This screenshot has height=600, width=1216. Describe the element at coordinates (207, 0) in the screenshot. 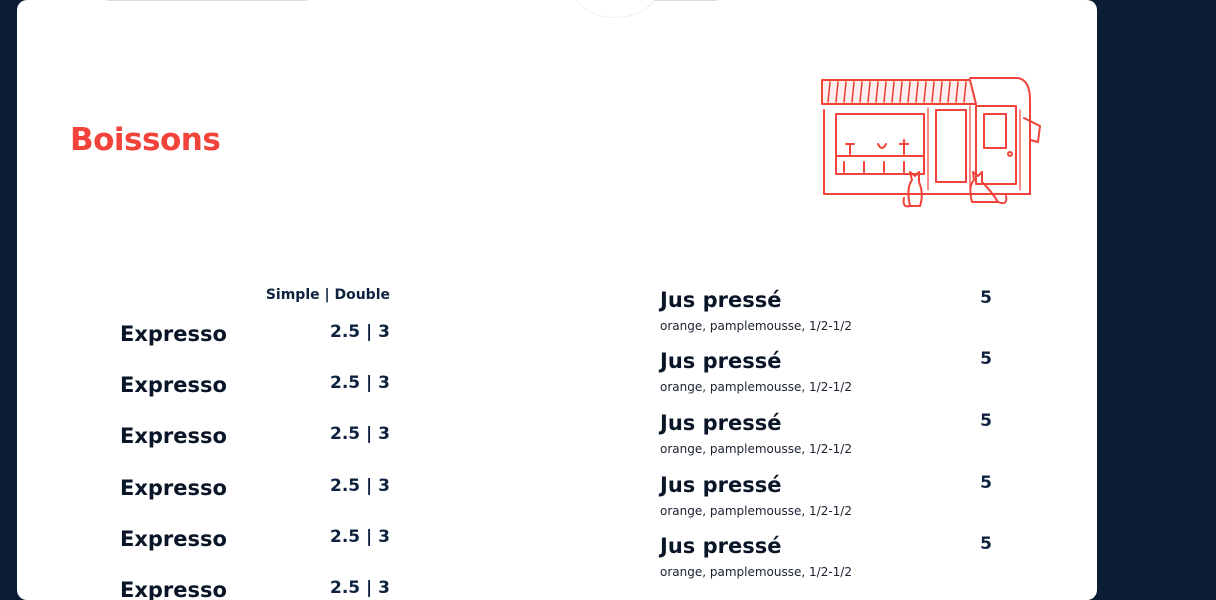

I see `top-divider-left` at that location.